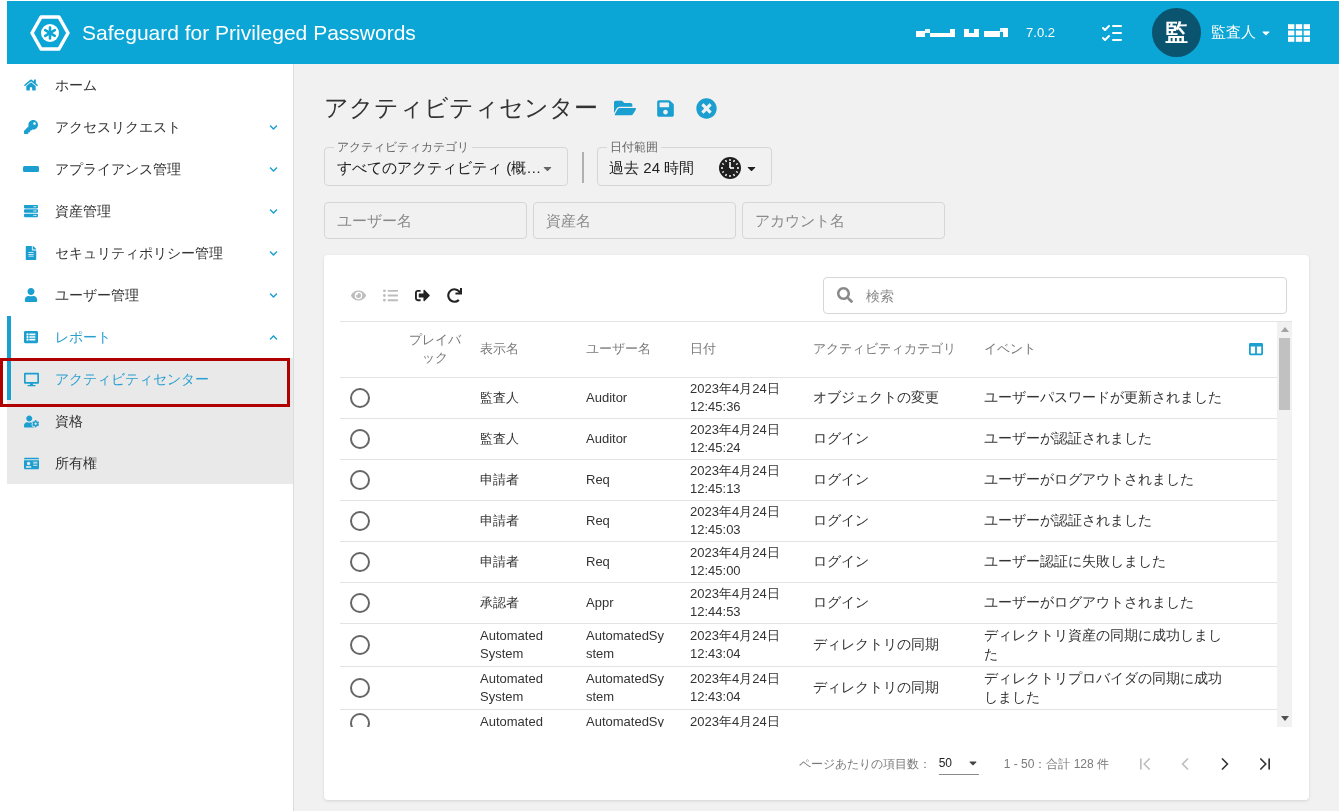 Image resolution: width=1339 pixels, height=811 pixels. Describe the element at coordinates (50, 32) in the screenshot. I see `hexagon-logo-icon` at that location.